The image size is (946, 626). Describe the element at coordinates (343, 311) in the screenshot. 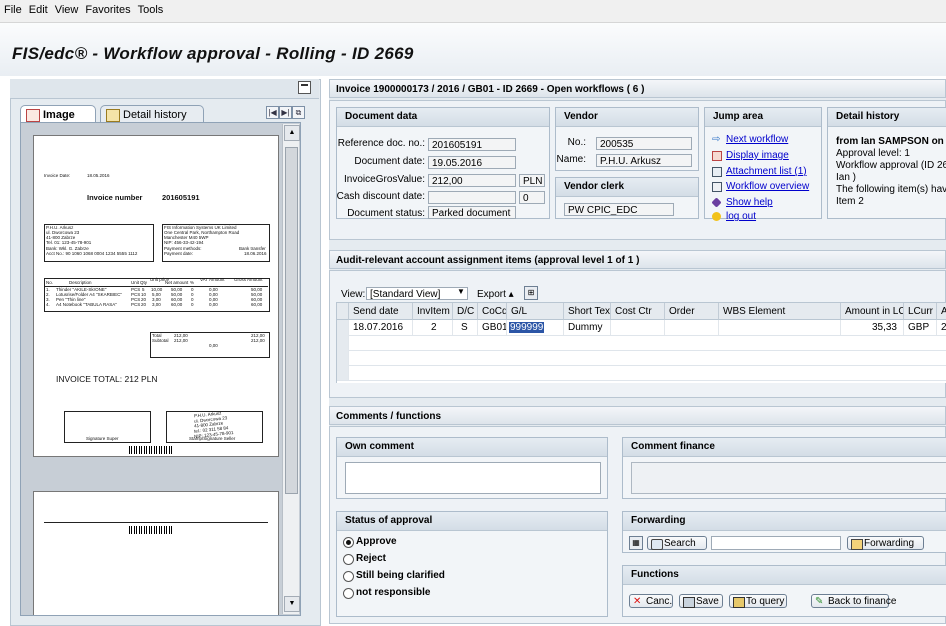

I see `row-selector-header` at that location.